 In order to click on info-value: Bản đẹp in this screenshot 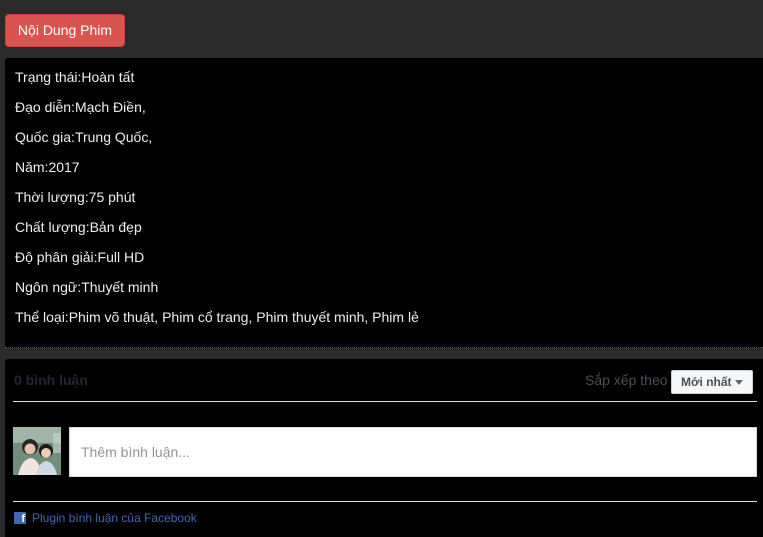, I will do `click(115, 227)`.